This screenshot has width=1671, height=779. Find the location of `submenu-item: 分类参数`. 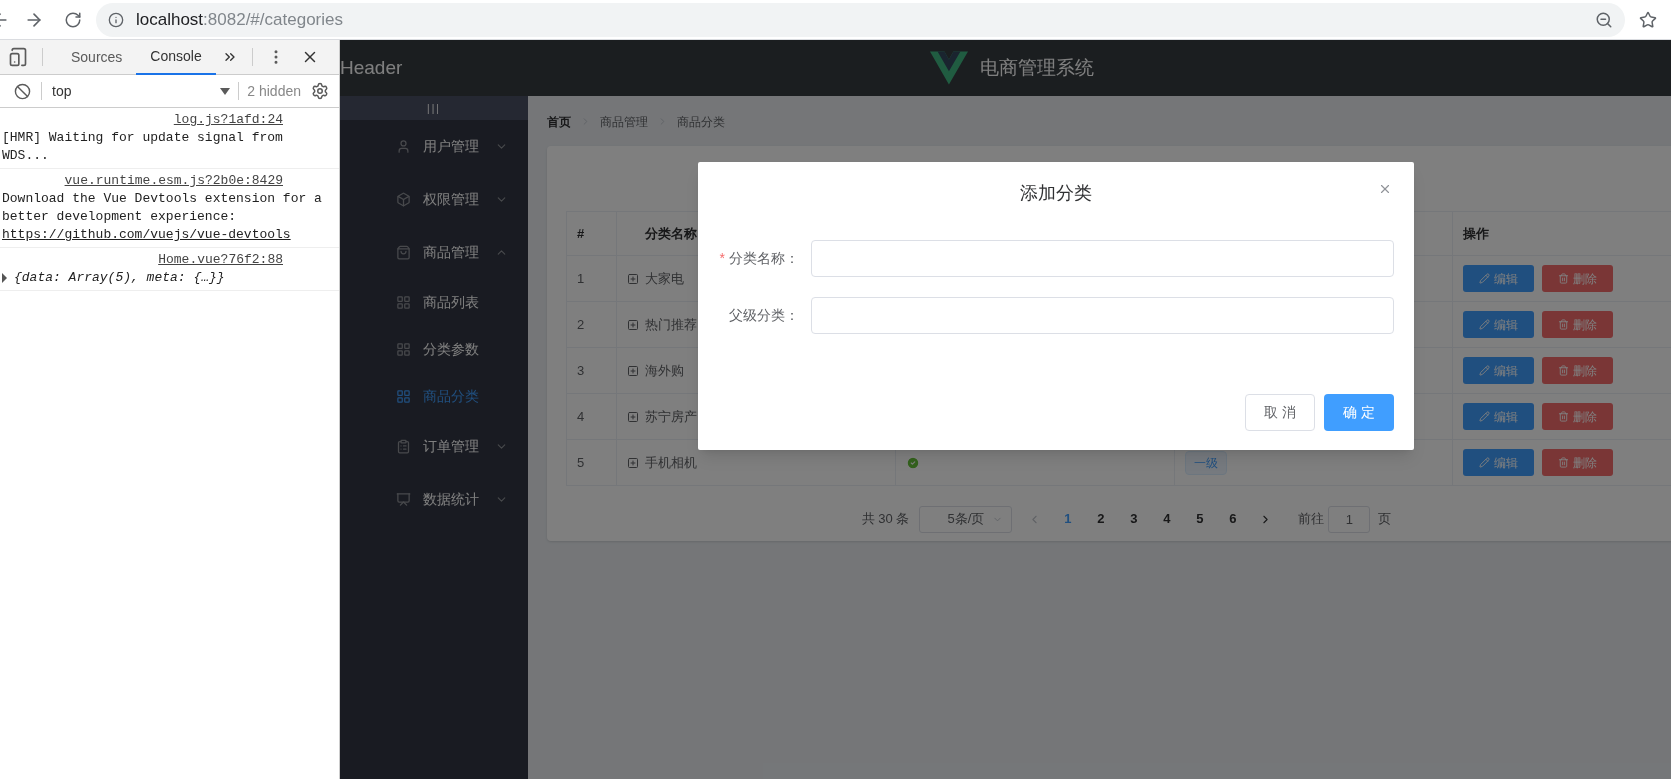

submenu-item: 分类参数 is located at coordinates (434, 349).